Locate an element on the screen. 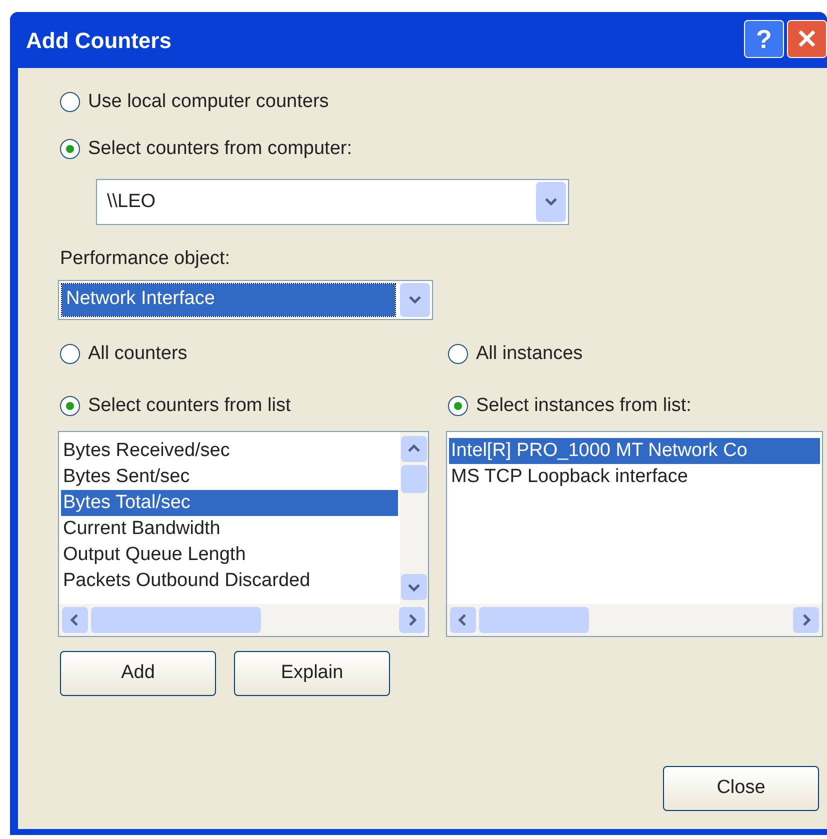 The width and height of the screenshot is (827, 839). field-label: Performance object: is located at coordinates (145, 259).